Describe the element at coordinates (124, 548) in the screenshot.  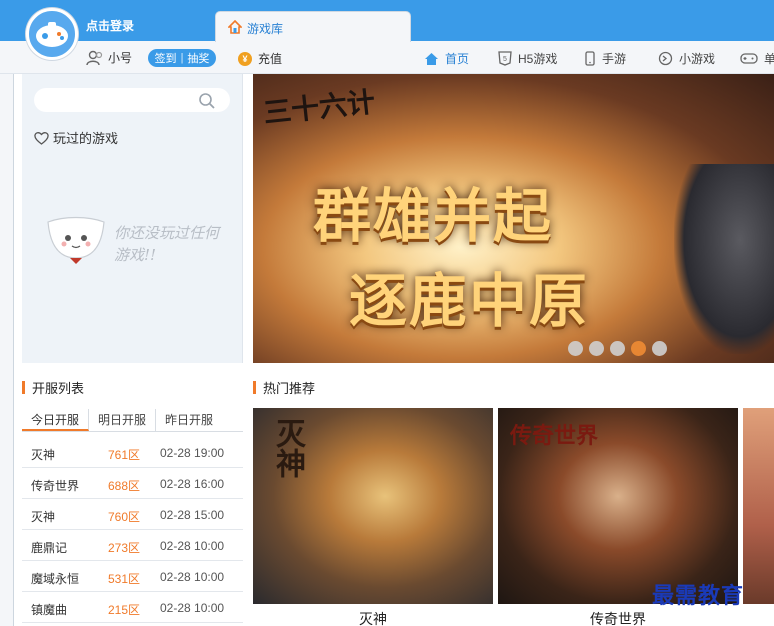
I see `server-zone: 273区` at that location.